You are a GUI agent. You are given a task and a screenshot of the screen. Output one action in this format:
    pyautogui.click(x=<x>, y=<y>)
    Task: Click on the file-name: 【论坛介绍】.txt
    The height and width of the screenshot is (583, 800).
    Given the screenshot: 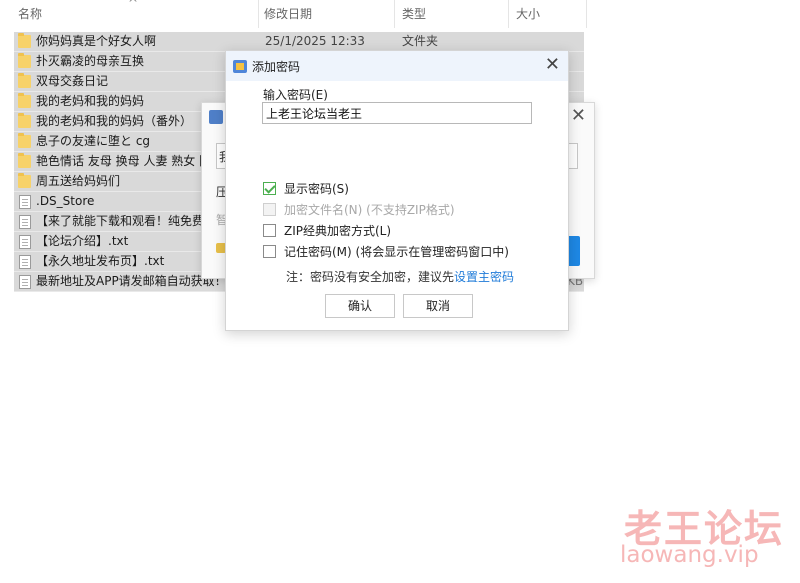 What is the action you would take?
    pyautogui.click(x=82, y=241)
    